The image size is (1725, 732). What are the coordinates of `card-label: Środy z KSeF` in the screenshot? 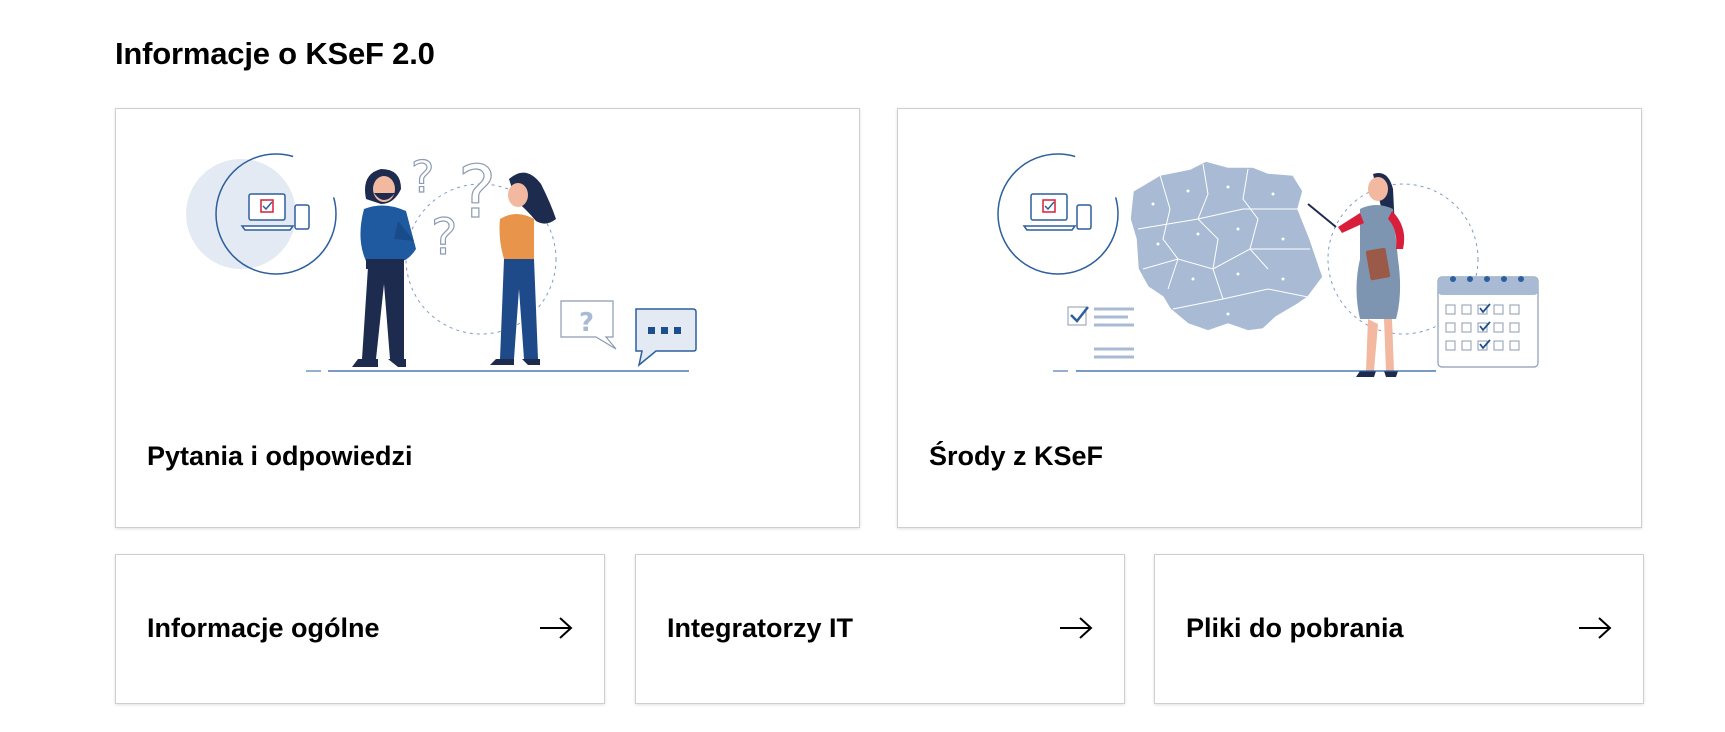 It's located at (1016, 456).